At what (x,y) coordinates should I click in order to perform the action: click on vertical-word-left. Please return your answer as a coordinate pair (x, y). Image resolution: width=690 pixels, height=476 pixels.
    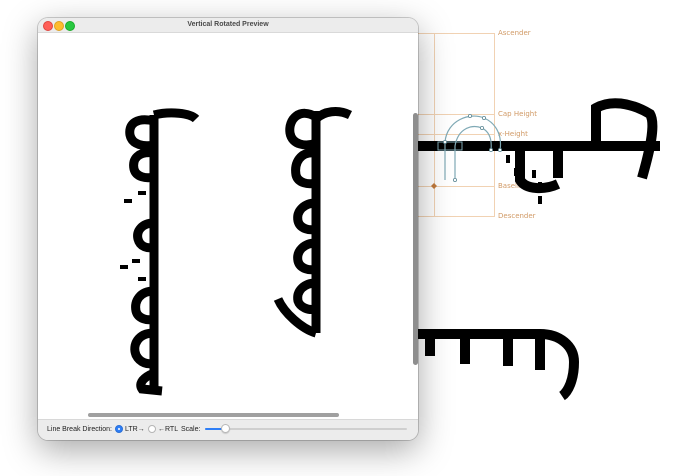
    Looking at the image, I should click on (162, 252).